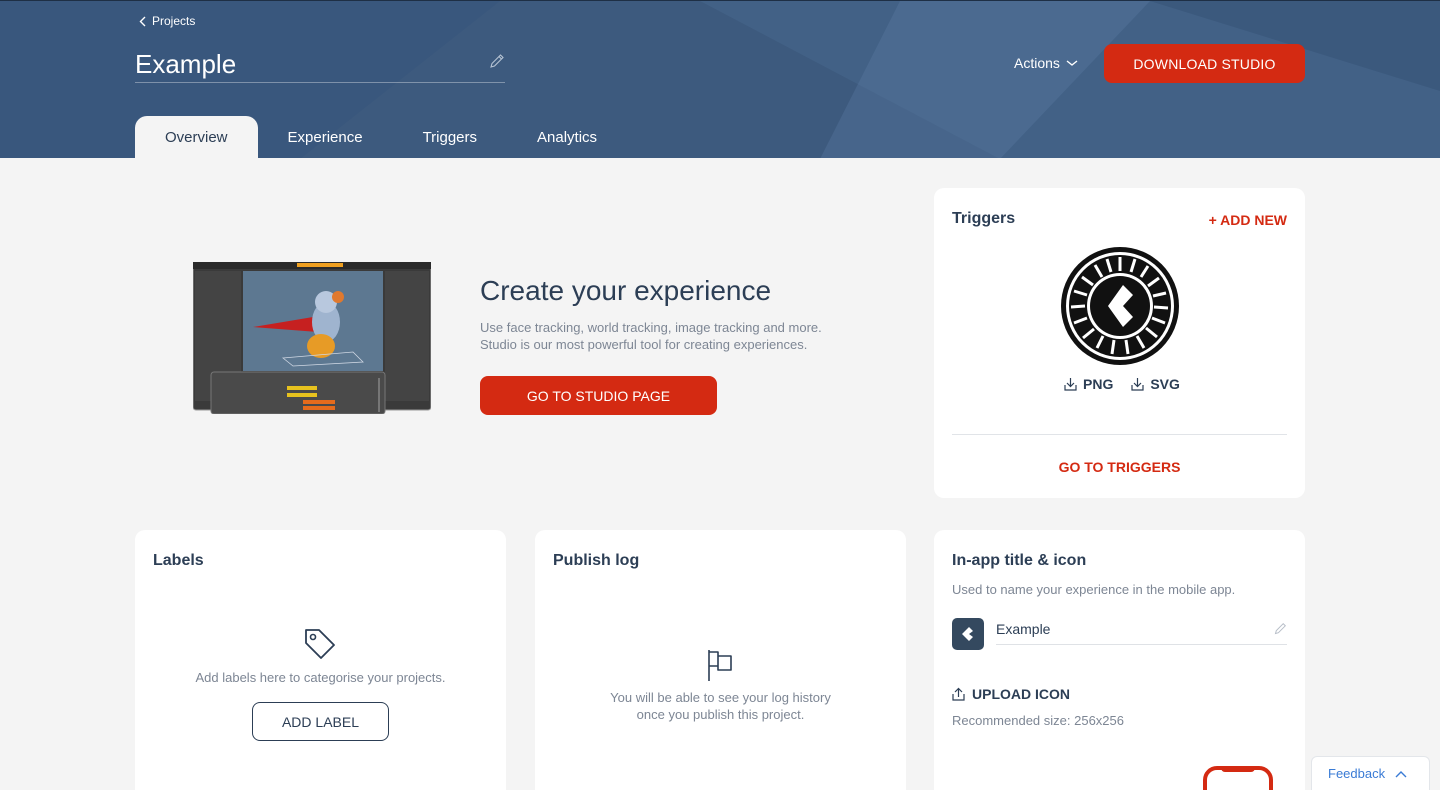 Image resolution: width=1440 pixels, height=790 pixels. I want to click on app-name-value: Example, so click(1023, 629).